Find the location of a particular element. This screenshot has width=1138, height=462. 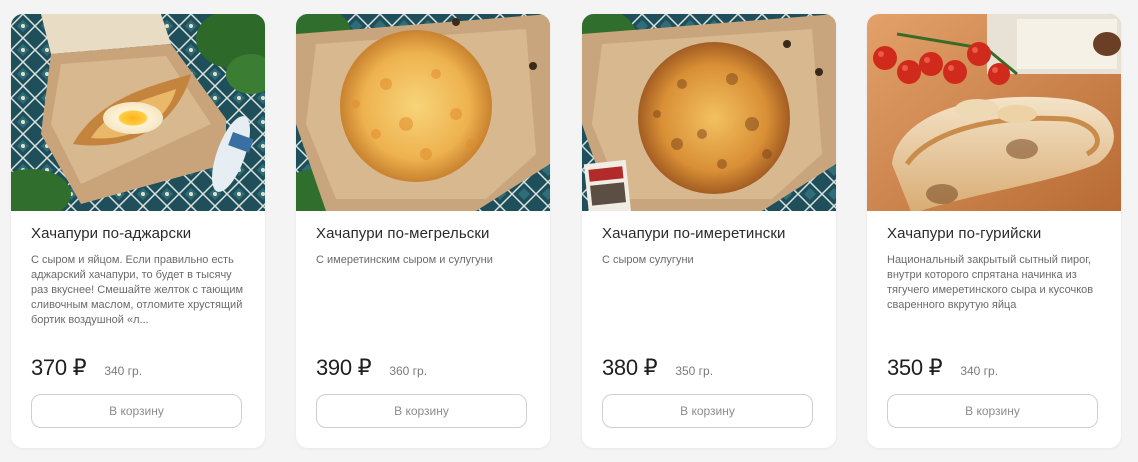

product-title: Хачапури по-гурийски is located at coordinates (997, 233).